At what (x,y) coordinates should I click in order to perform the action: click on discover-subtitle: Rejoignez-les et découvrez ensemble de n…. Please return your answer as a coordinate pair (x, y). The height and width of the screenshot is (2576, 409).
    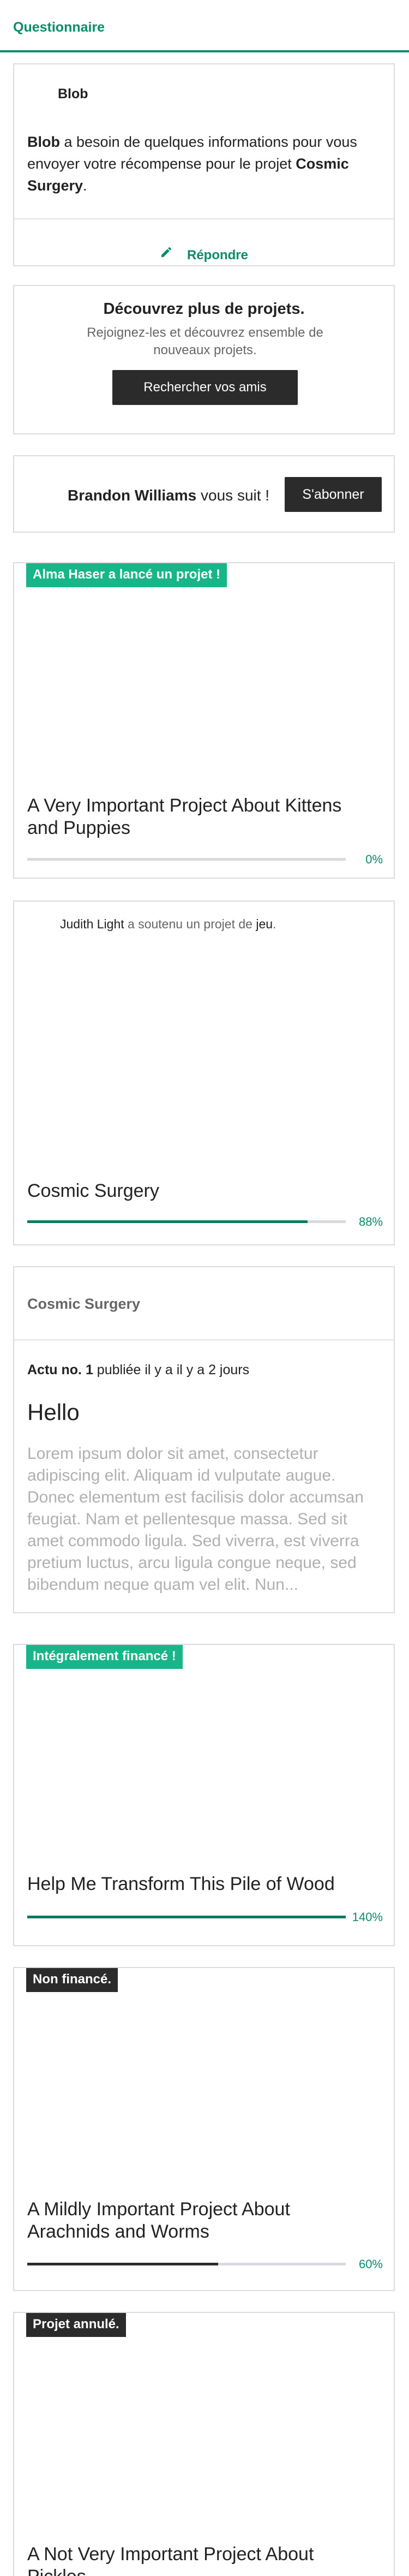
    Looking at the image, I should click on (205, 341).